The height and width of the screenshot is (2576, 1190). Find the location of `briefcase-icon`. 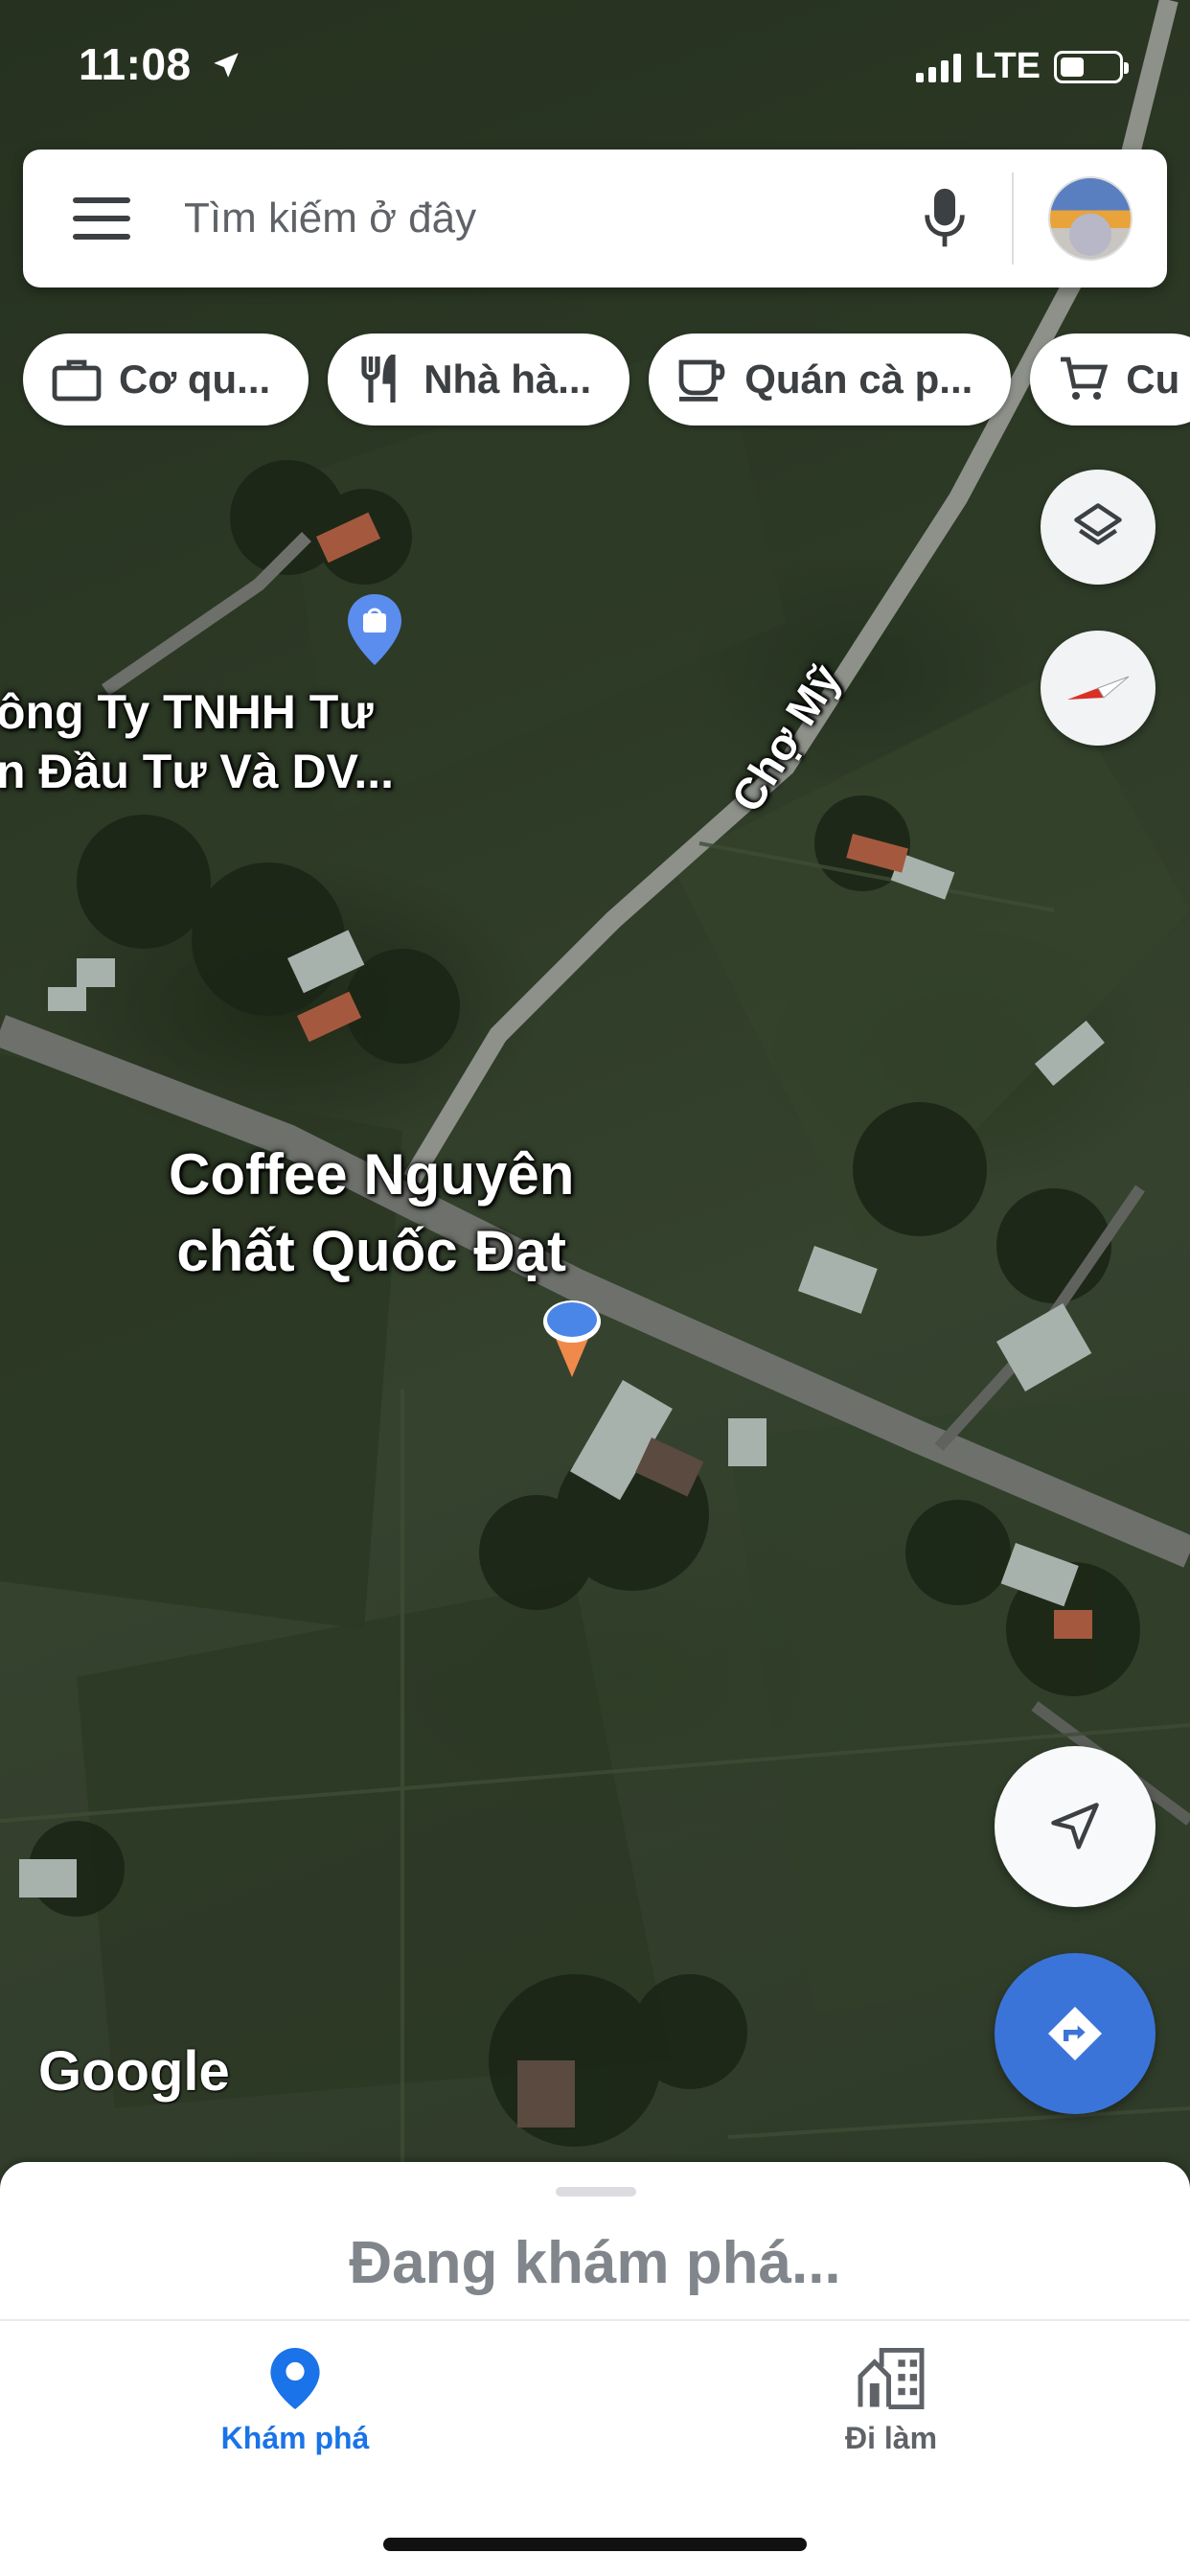

briefcase-icon is located at coordinates (76, 379).